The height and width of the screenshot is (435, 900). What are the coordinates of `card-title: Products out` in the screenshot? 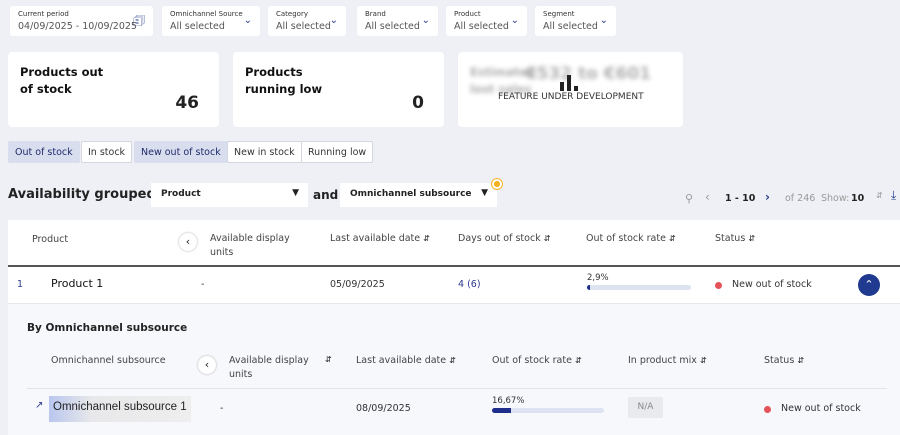 It's located at (62, 72).